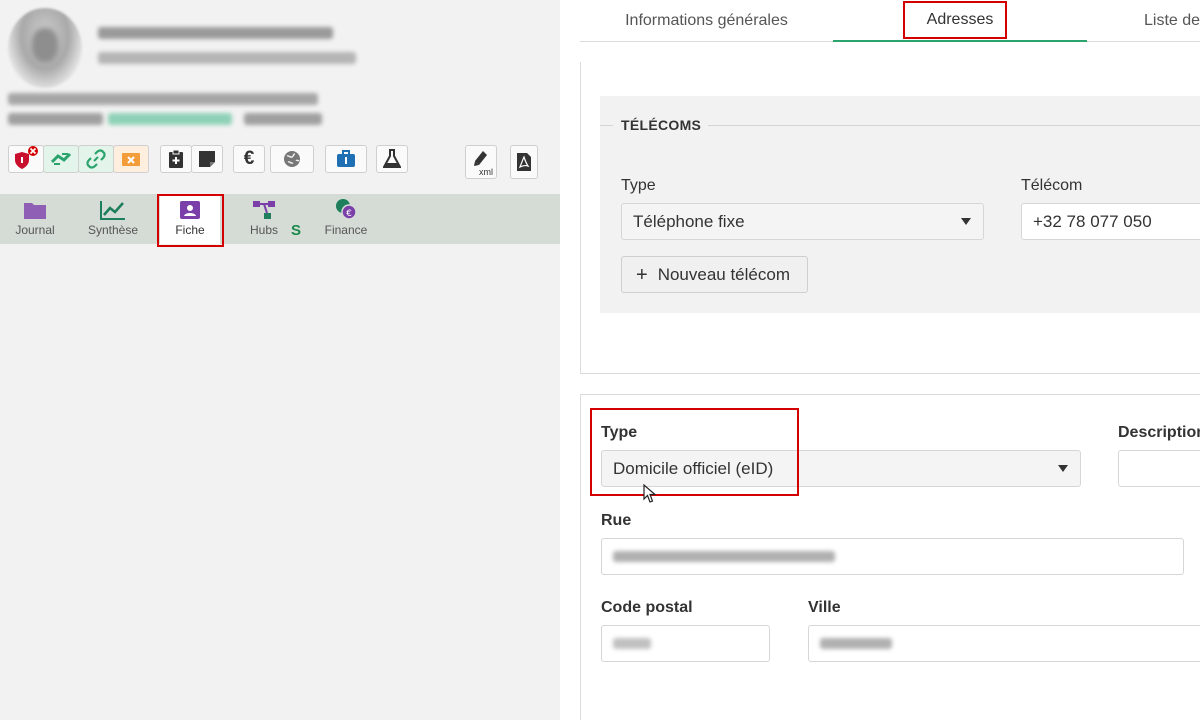 The height and width of the screenshot is (720, 1200). Describe the element at coordinates (1092, 221) in the screenshot. I see `telecom-value-text: +32 78 077 050` at that location.